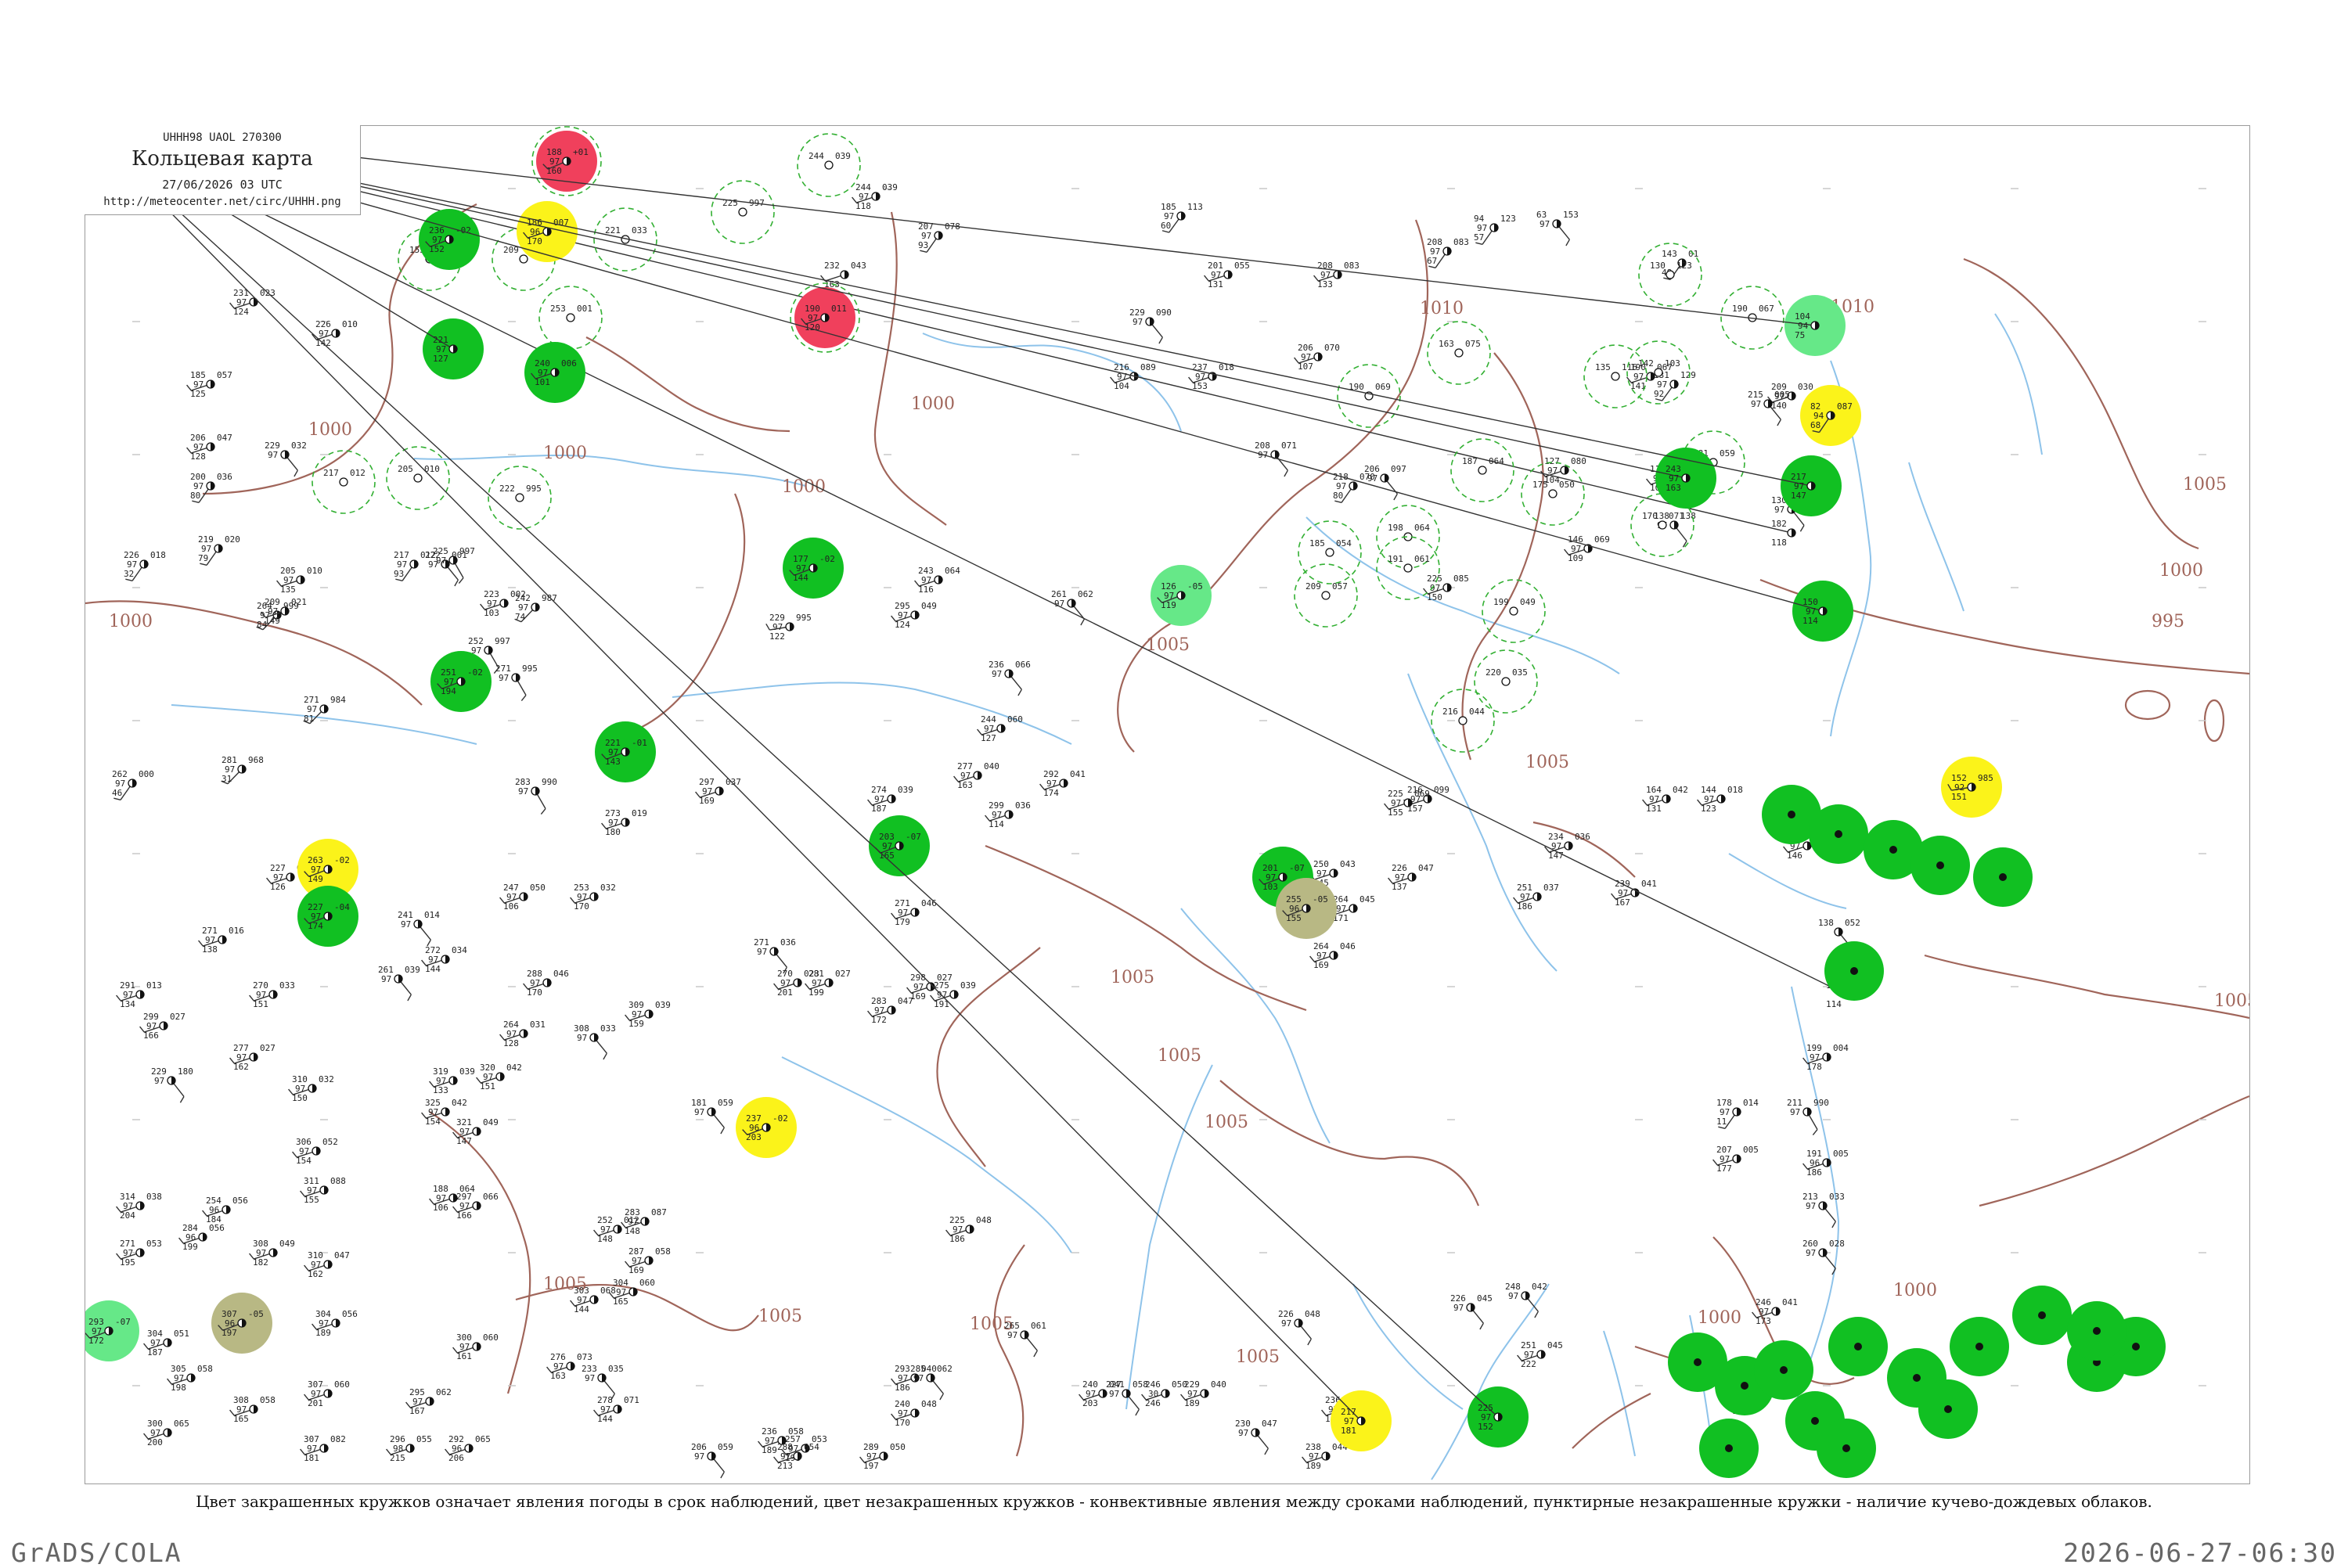  I want to click on station-model: 2089767083, so click(1448, 253).